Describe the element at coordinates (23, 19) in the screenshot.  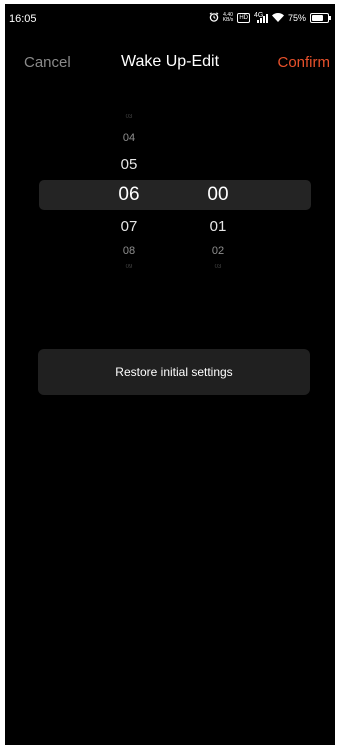
I see `status-time: 16:05` at that location.